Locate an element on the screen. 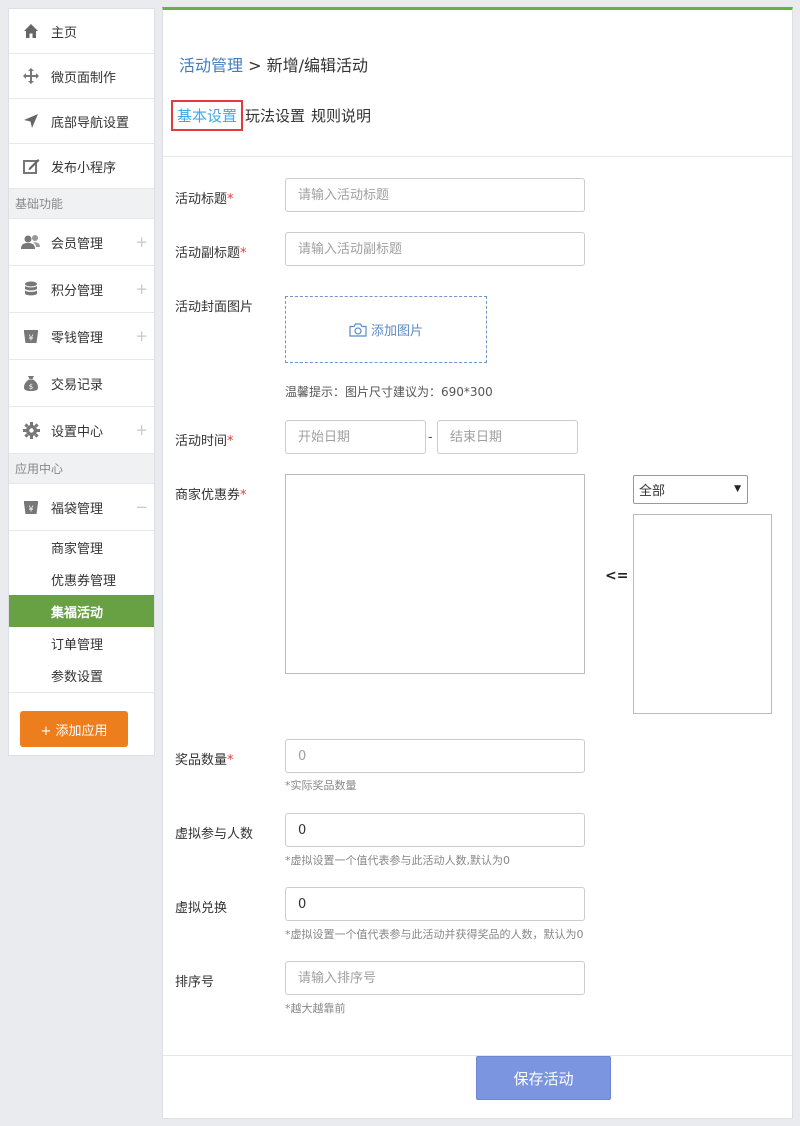  sidebar: 主页 微页面制作 底部导航设置 发布小程序 基础功能 会员管理 + 积分管理 + is located at coordinates (81, 382).